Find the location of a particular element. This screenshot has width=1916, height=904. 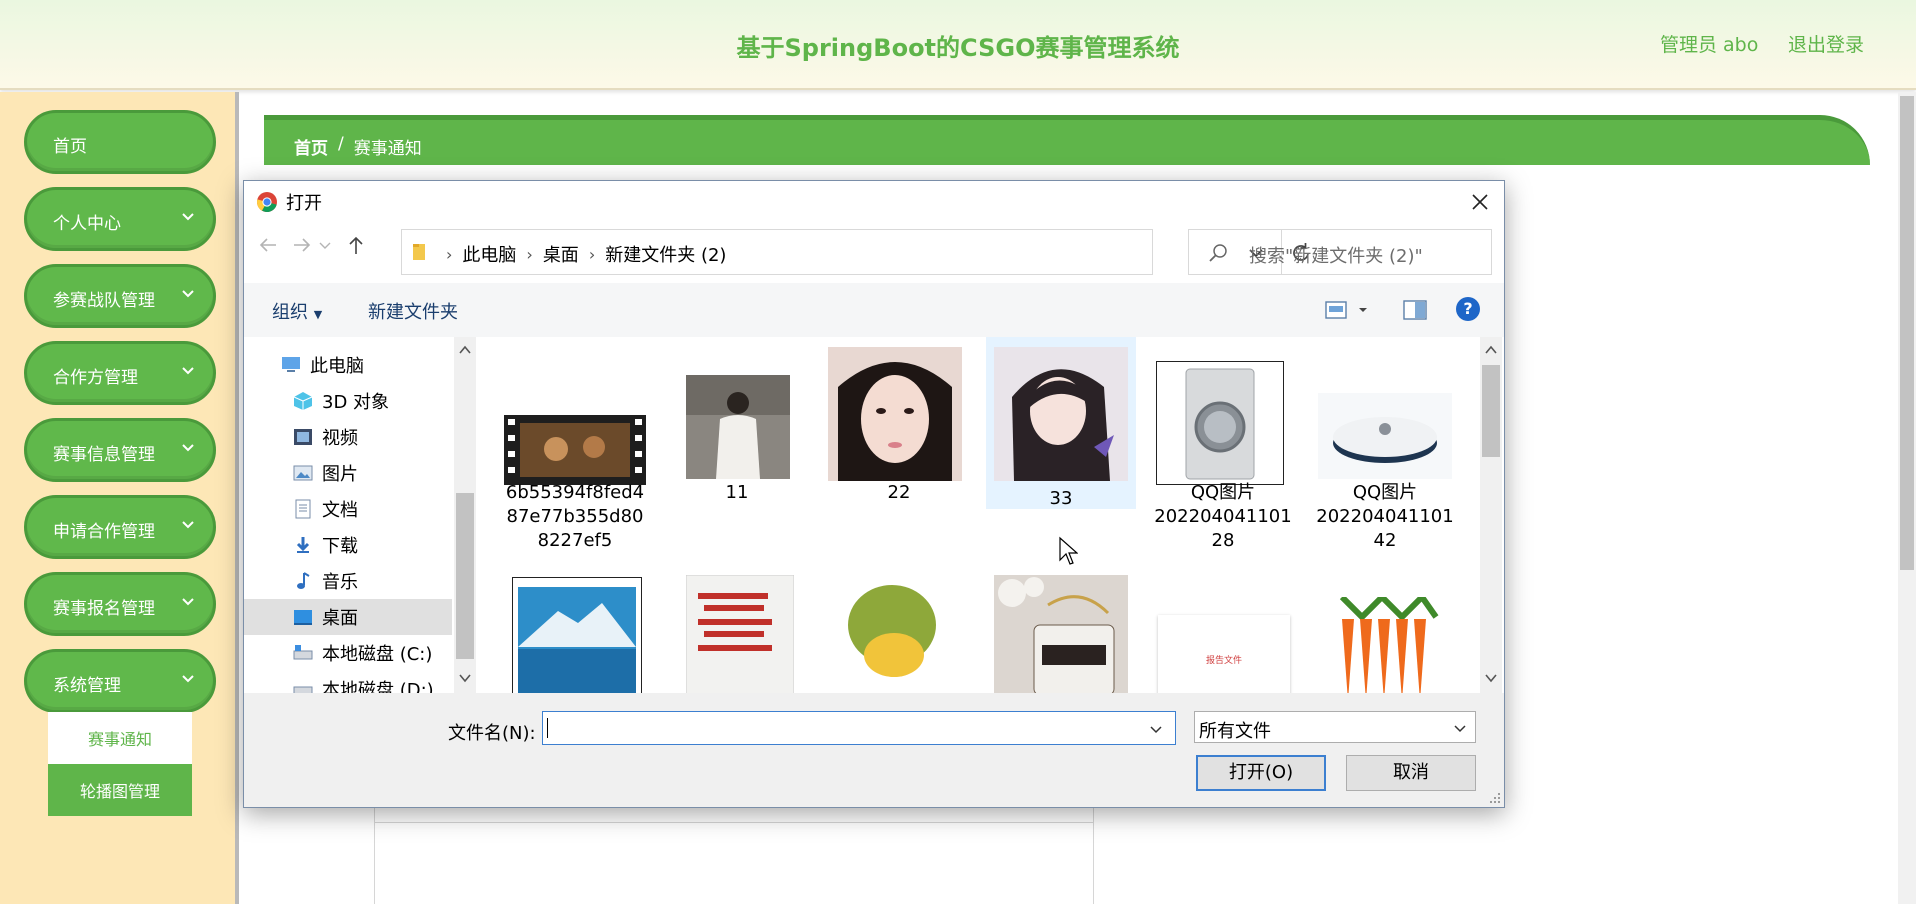

up-arrow-icon is located at coordinates (356, 245).